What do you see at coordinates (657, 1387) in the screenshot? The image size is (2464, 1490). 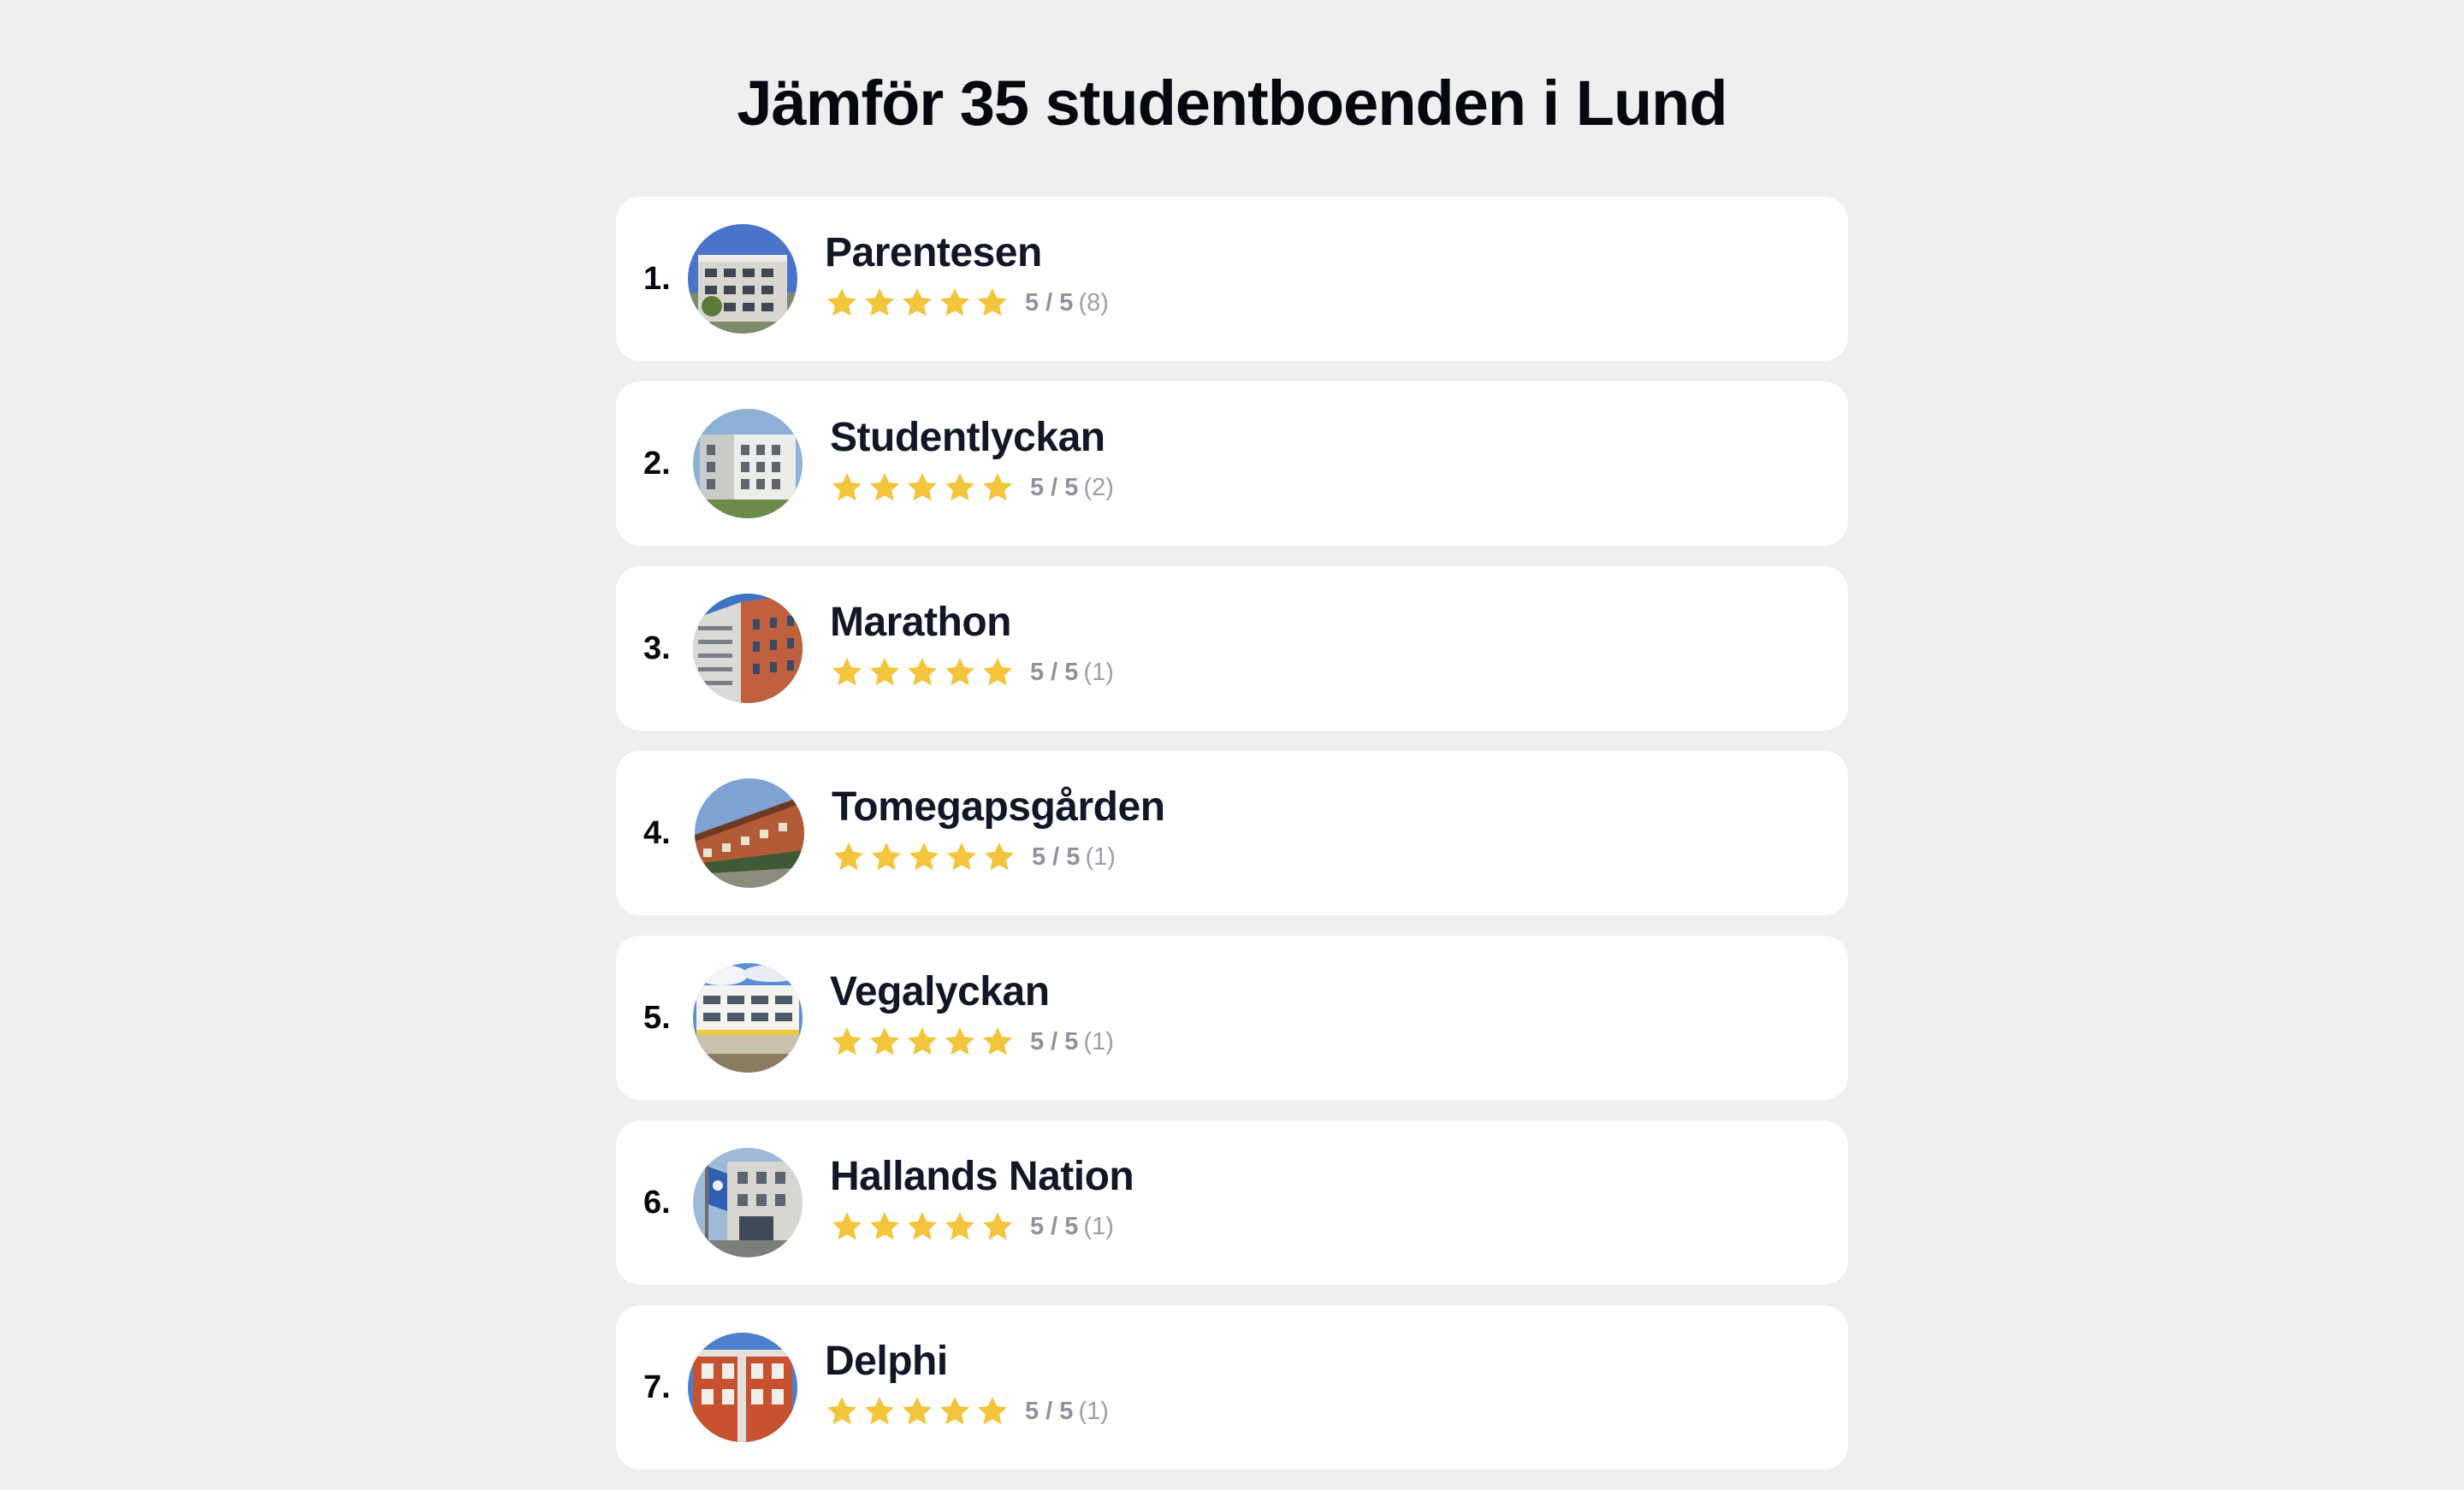 I see `rank-number: 7.` at bounding box center [657, 1387].